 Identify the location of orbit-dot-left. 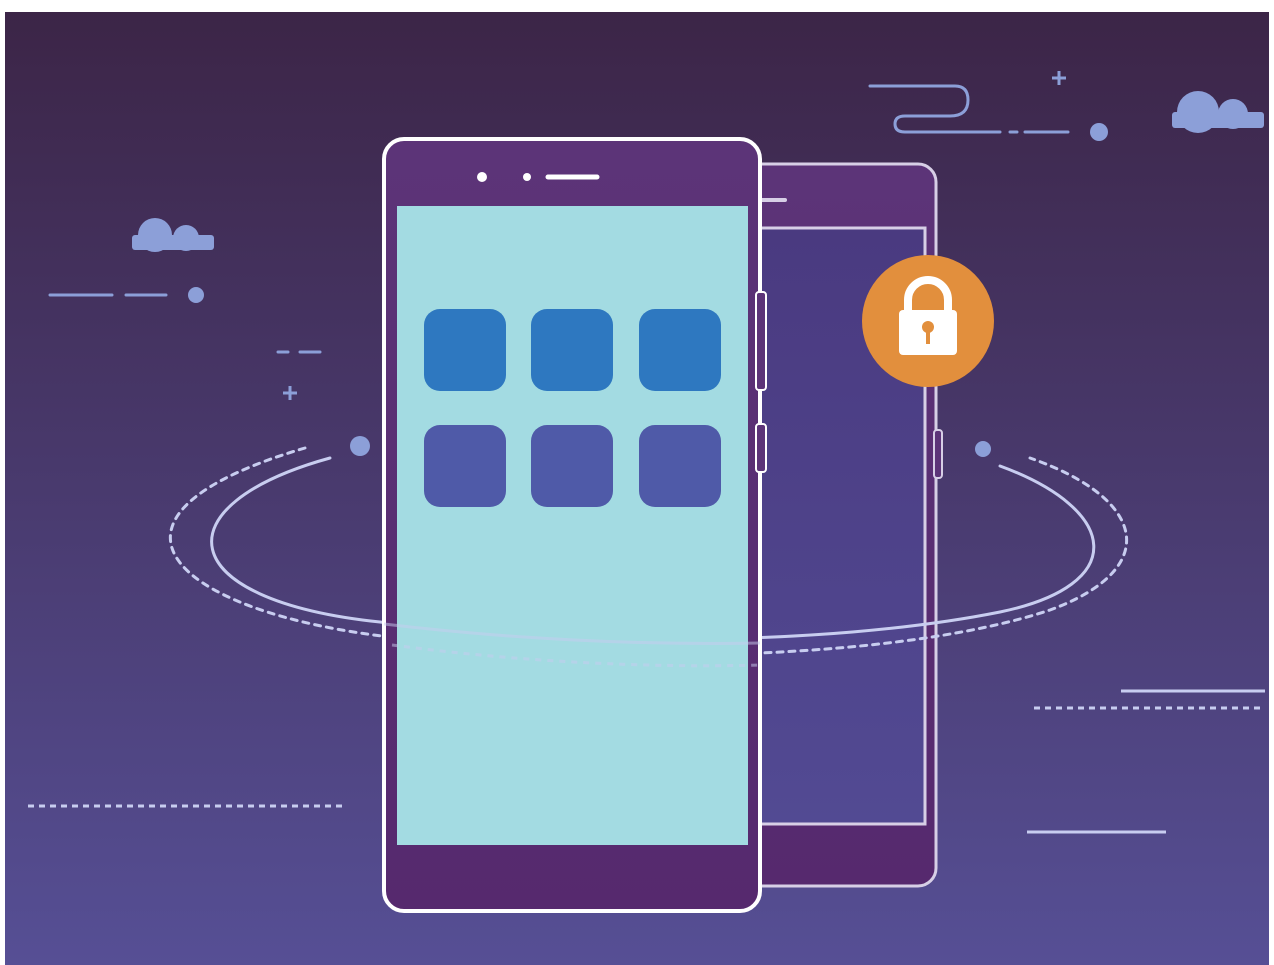
(360, 446).